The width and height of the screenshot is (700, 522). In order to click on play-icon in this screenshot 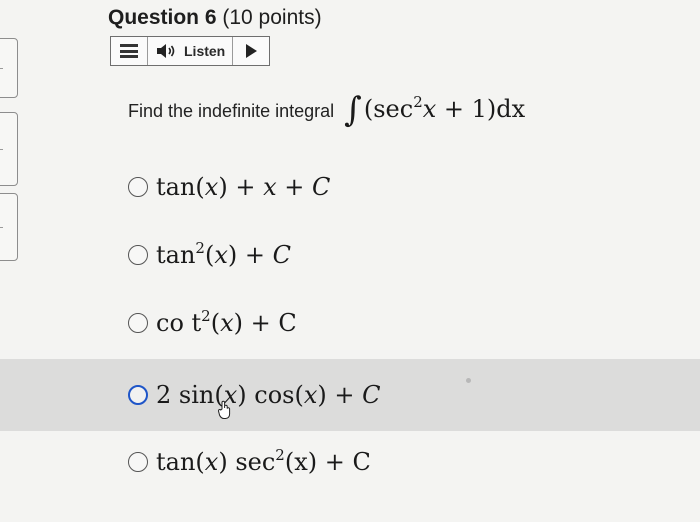, I will do `click(251, 51)`.